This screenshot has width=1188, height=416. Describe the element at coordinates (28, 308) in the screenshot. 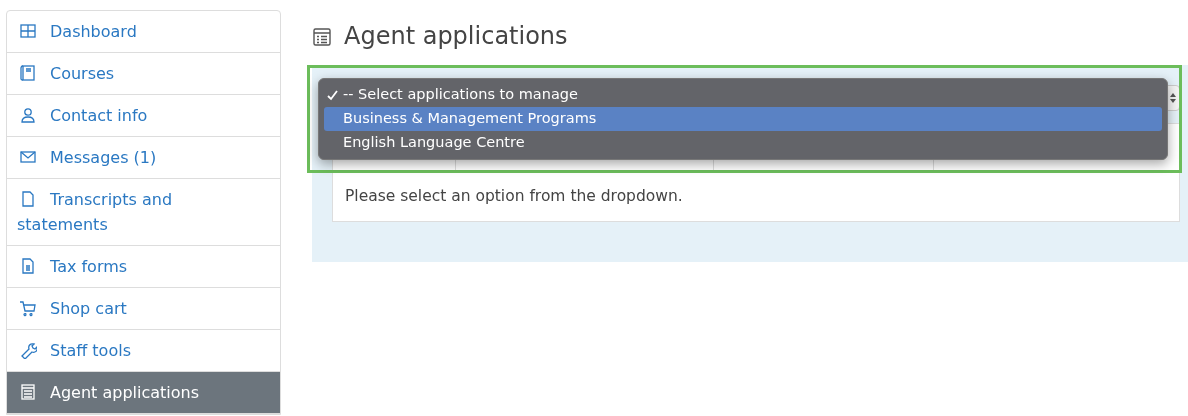

I see `cart-icon` at that location.